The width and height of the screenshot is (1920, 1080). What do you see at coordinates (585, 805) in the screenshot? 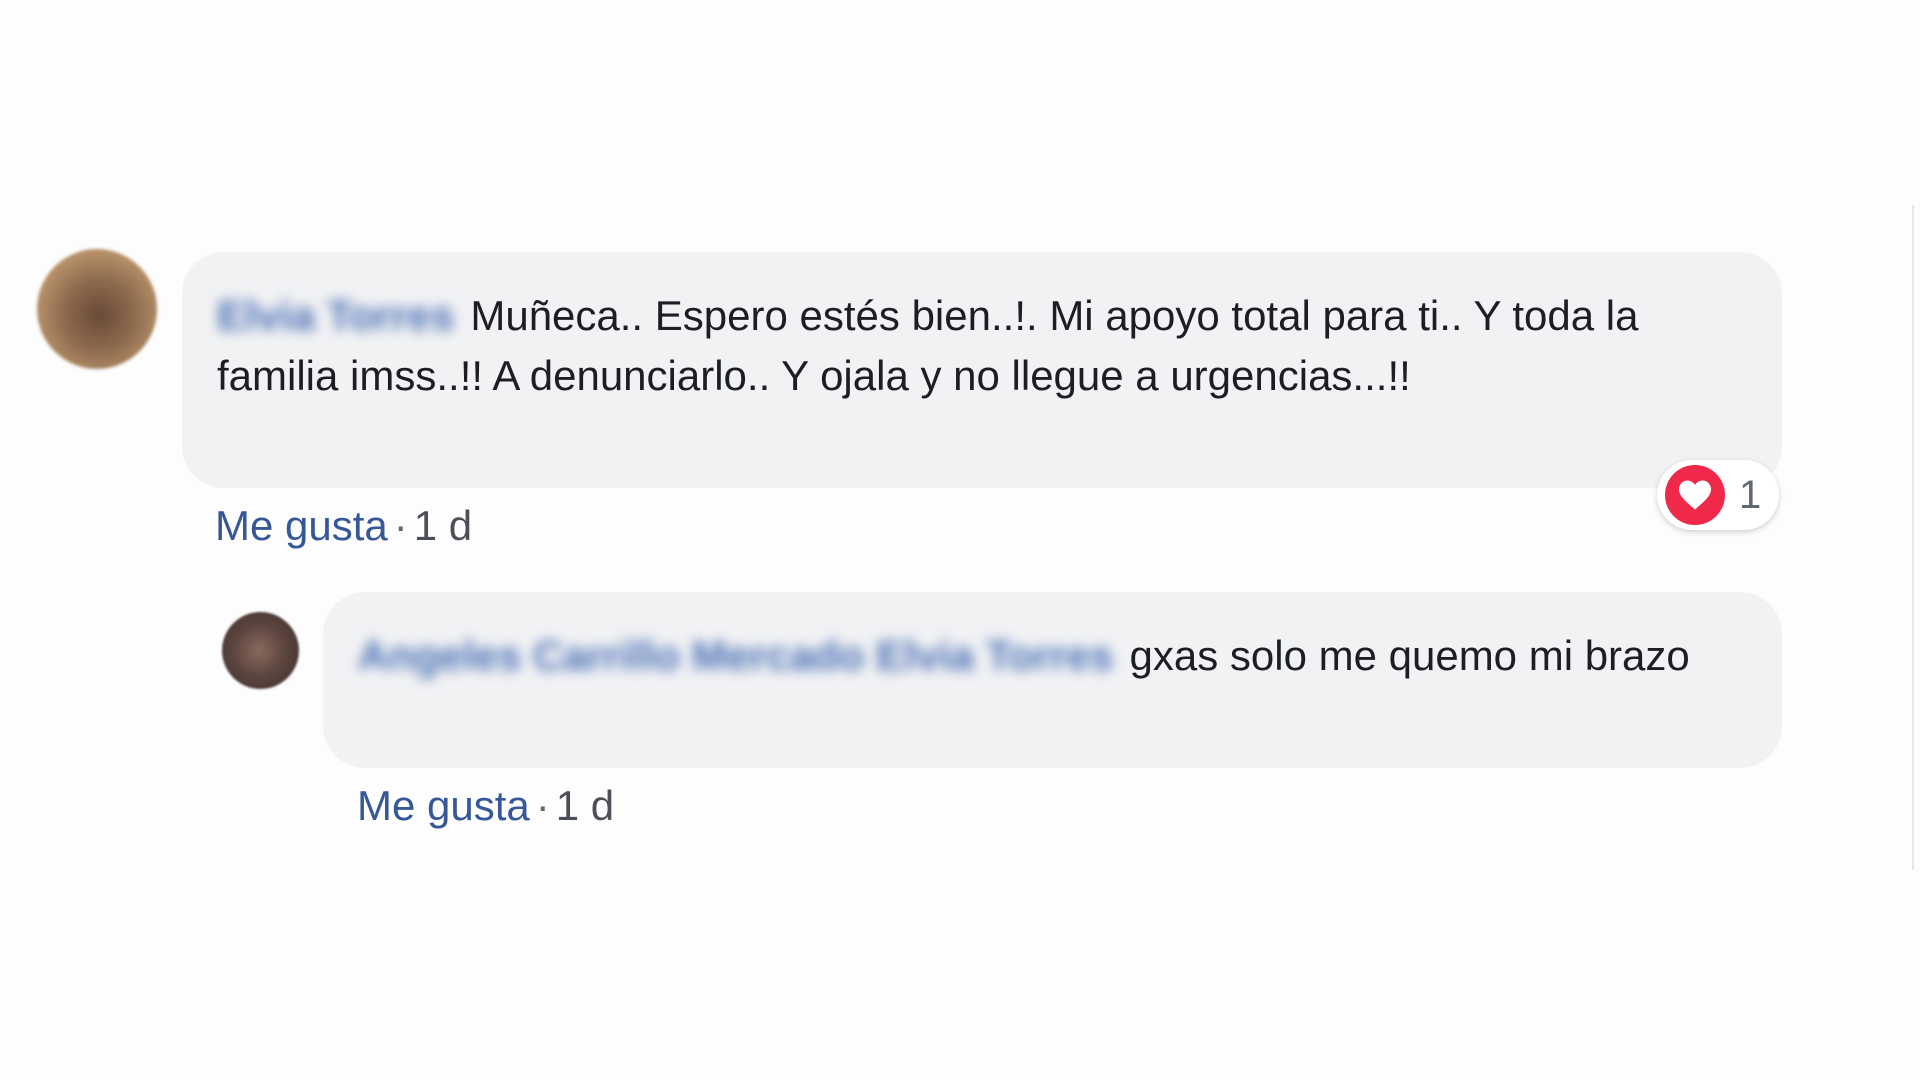
I see `reply-timestamp: 1 d` at bounding box center [585, 805].